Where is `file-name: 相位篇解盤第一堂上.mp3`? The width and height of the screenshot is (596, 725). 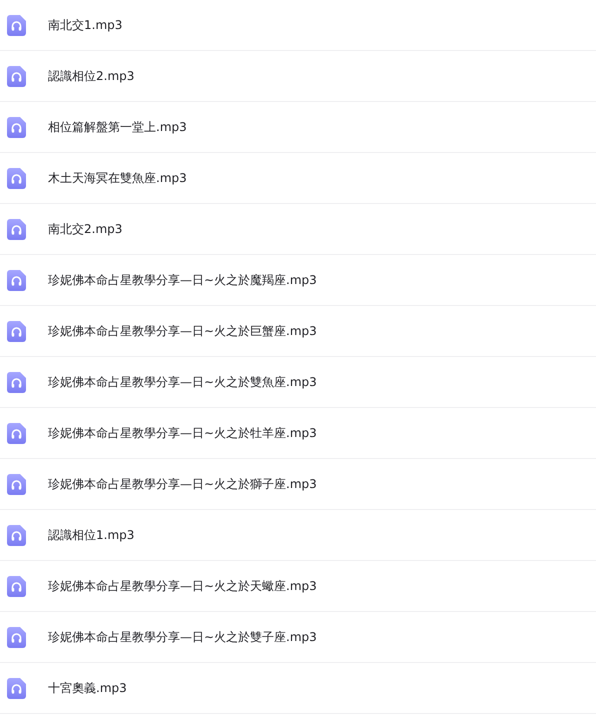 file-name: 相位篇解盤第一堂上.mp3 is located at coordinates (117, 127).